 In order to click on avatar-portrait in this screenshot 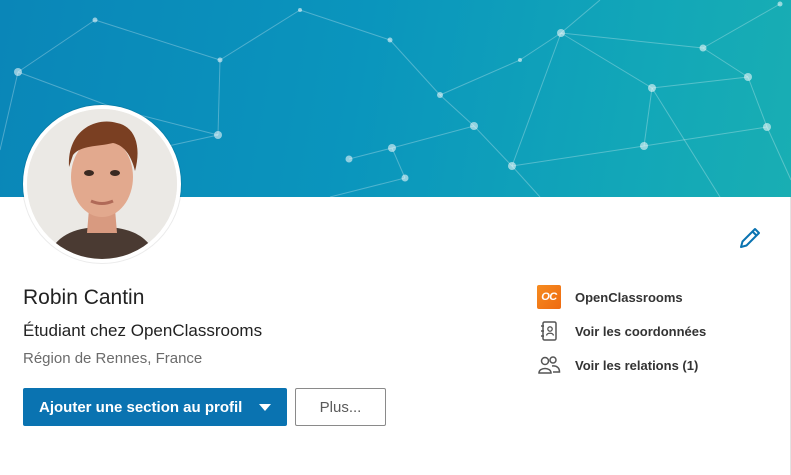, I will do `click(102, 184)`.